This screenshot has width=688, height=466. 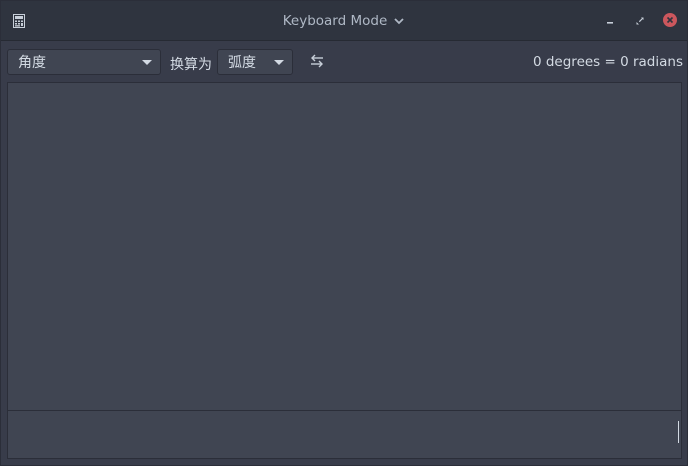 I want to click on maximize-button, so click(x=640, y=20).